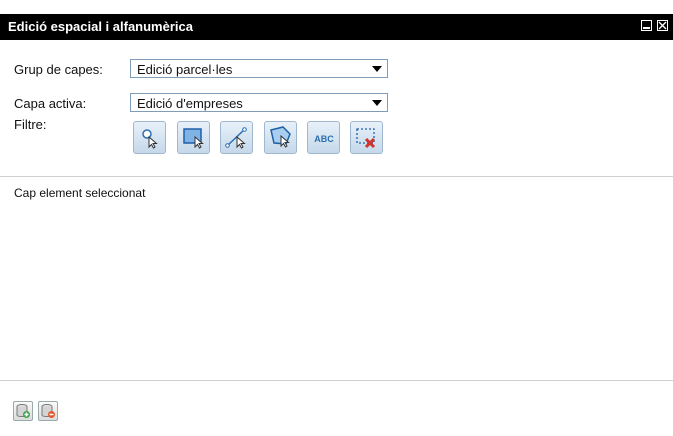 The width and height of the screenshot is (673, 436). What do you see at coordinates (80, 193) in the screenshot?
I see `status-message: Cap element seleccionat` at bounding box center [80, 193].